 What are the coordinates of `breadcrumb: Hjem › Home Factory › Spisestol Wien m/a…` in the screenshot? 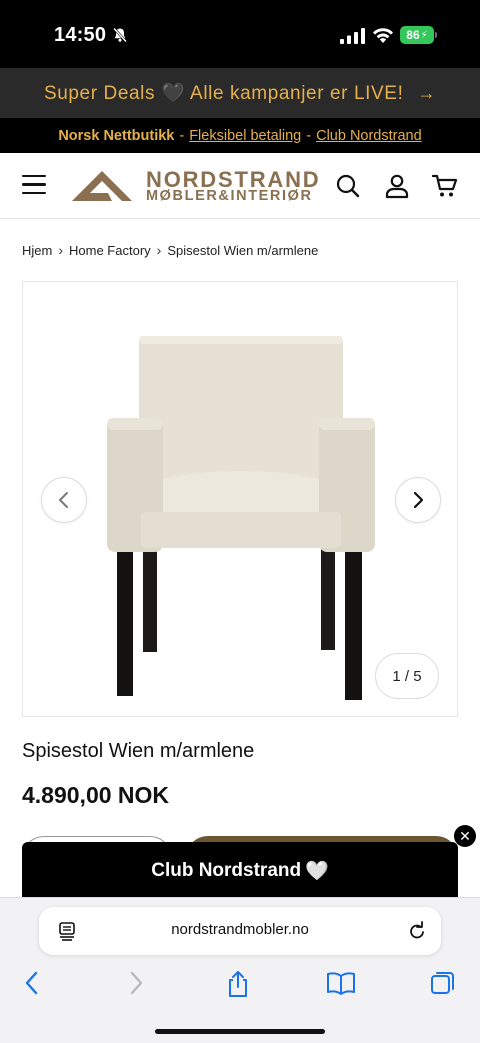 It's located at (170, 250).